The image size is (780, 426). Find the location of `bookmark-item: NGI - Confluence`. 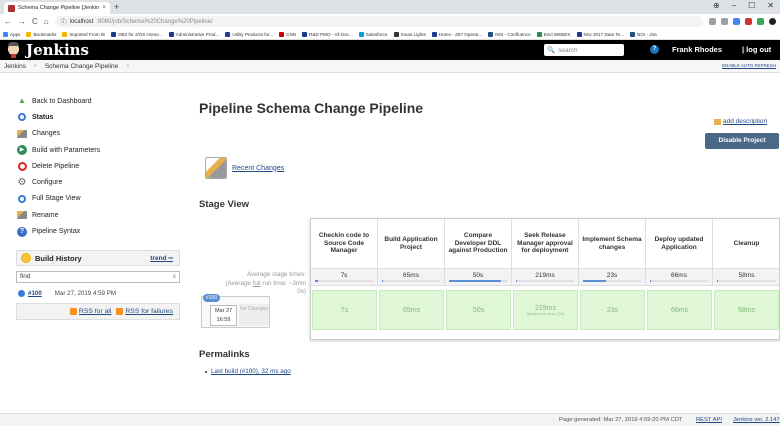

bookmark-item: NGI - Confluence is located at coordinates (509, 34).